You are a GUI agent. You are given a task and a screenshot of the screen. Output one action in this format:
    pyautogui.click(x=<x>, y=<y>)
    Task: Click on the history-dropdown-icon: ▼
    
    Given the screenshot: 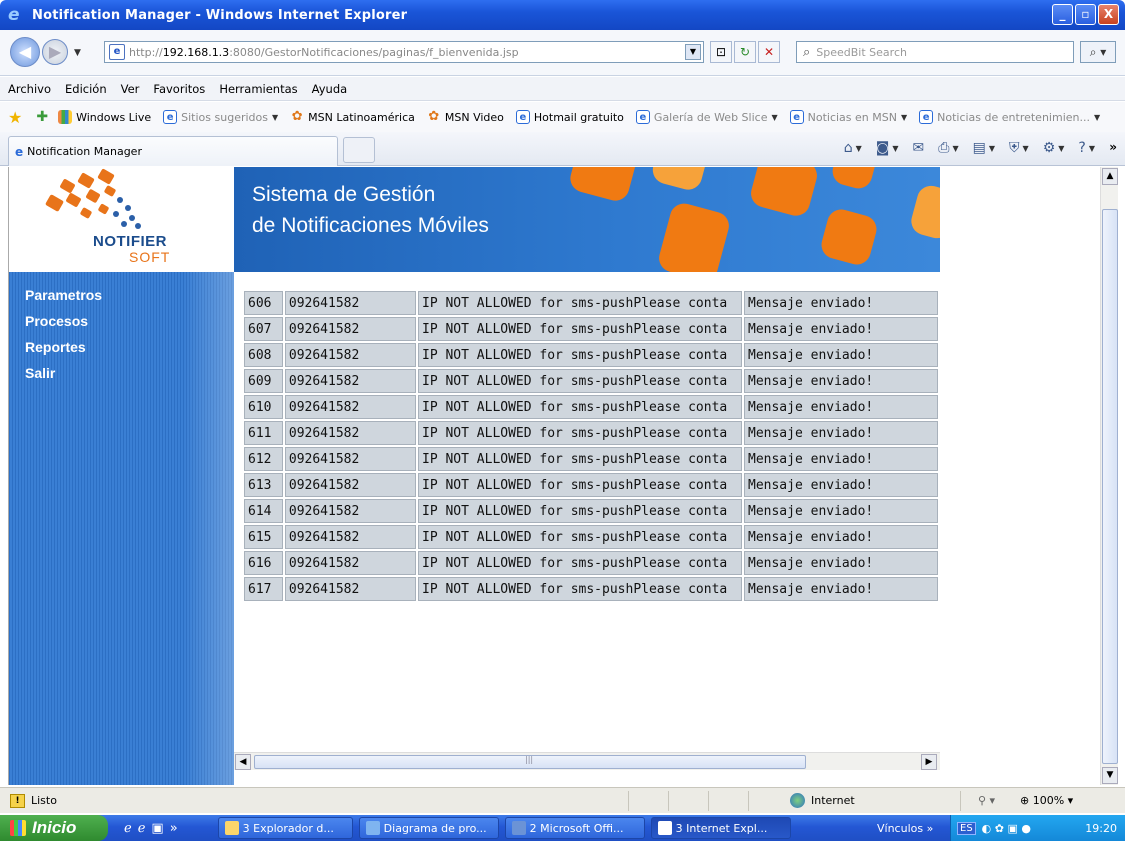 What is the action you would take?
    pyautogui.click(x=77, y=53)
    